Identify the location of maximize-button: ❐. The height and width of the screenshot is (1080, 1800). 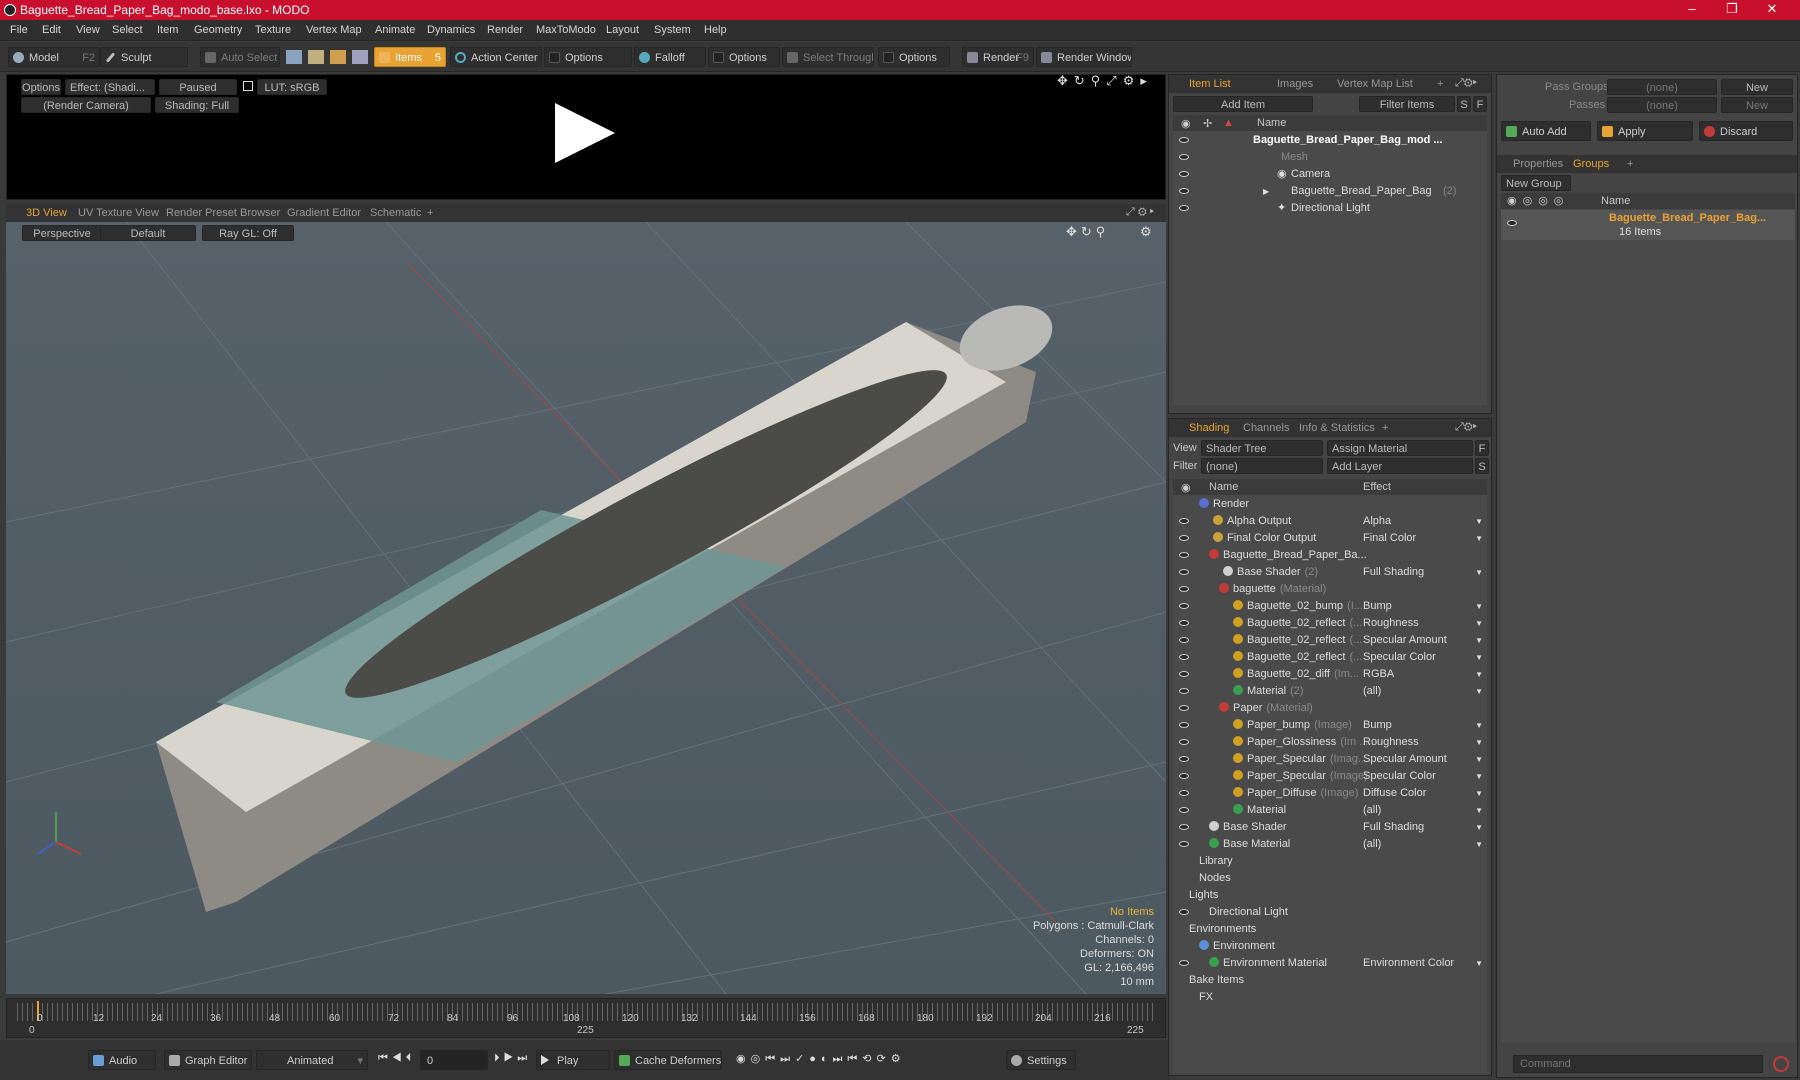
(1732, 9).